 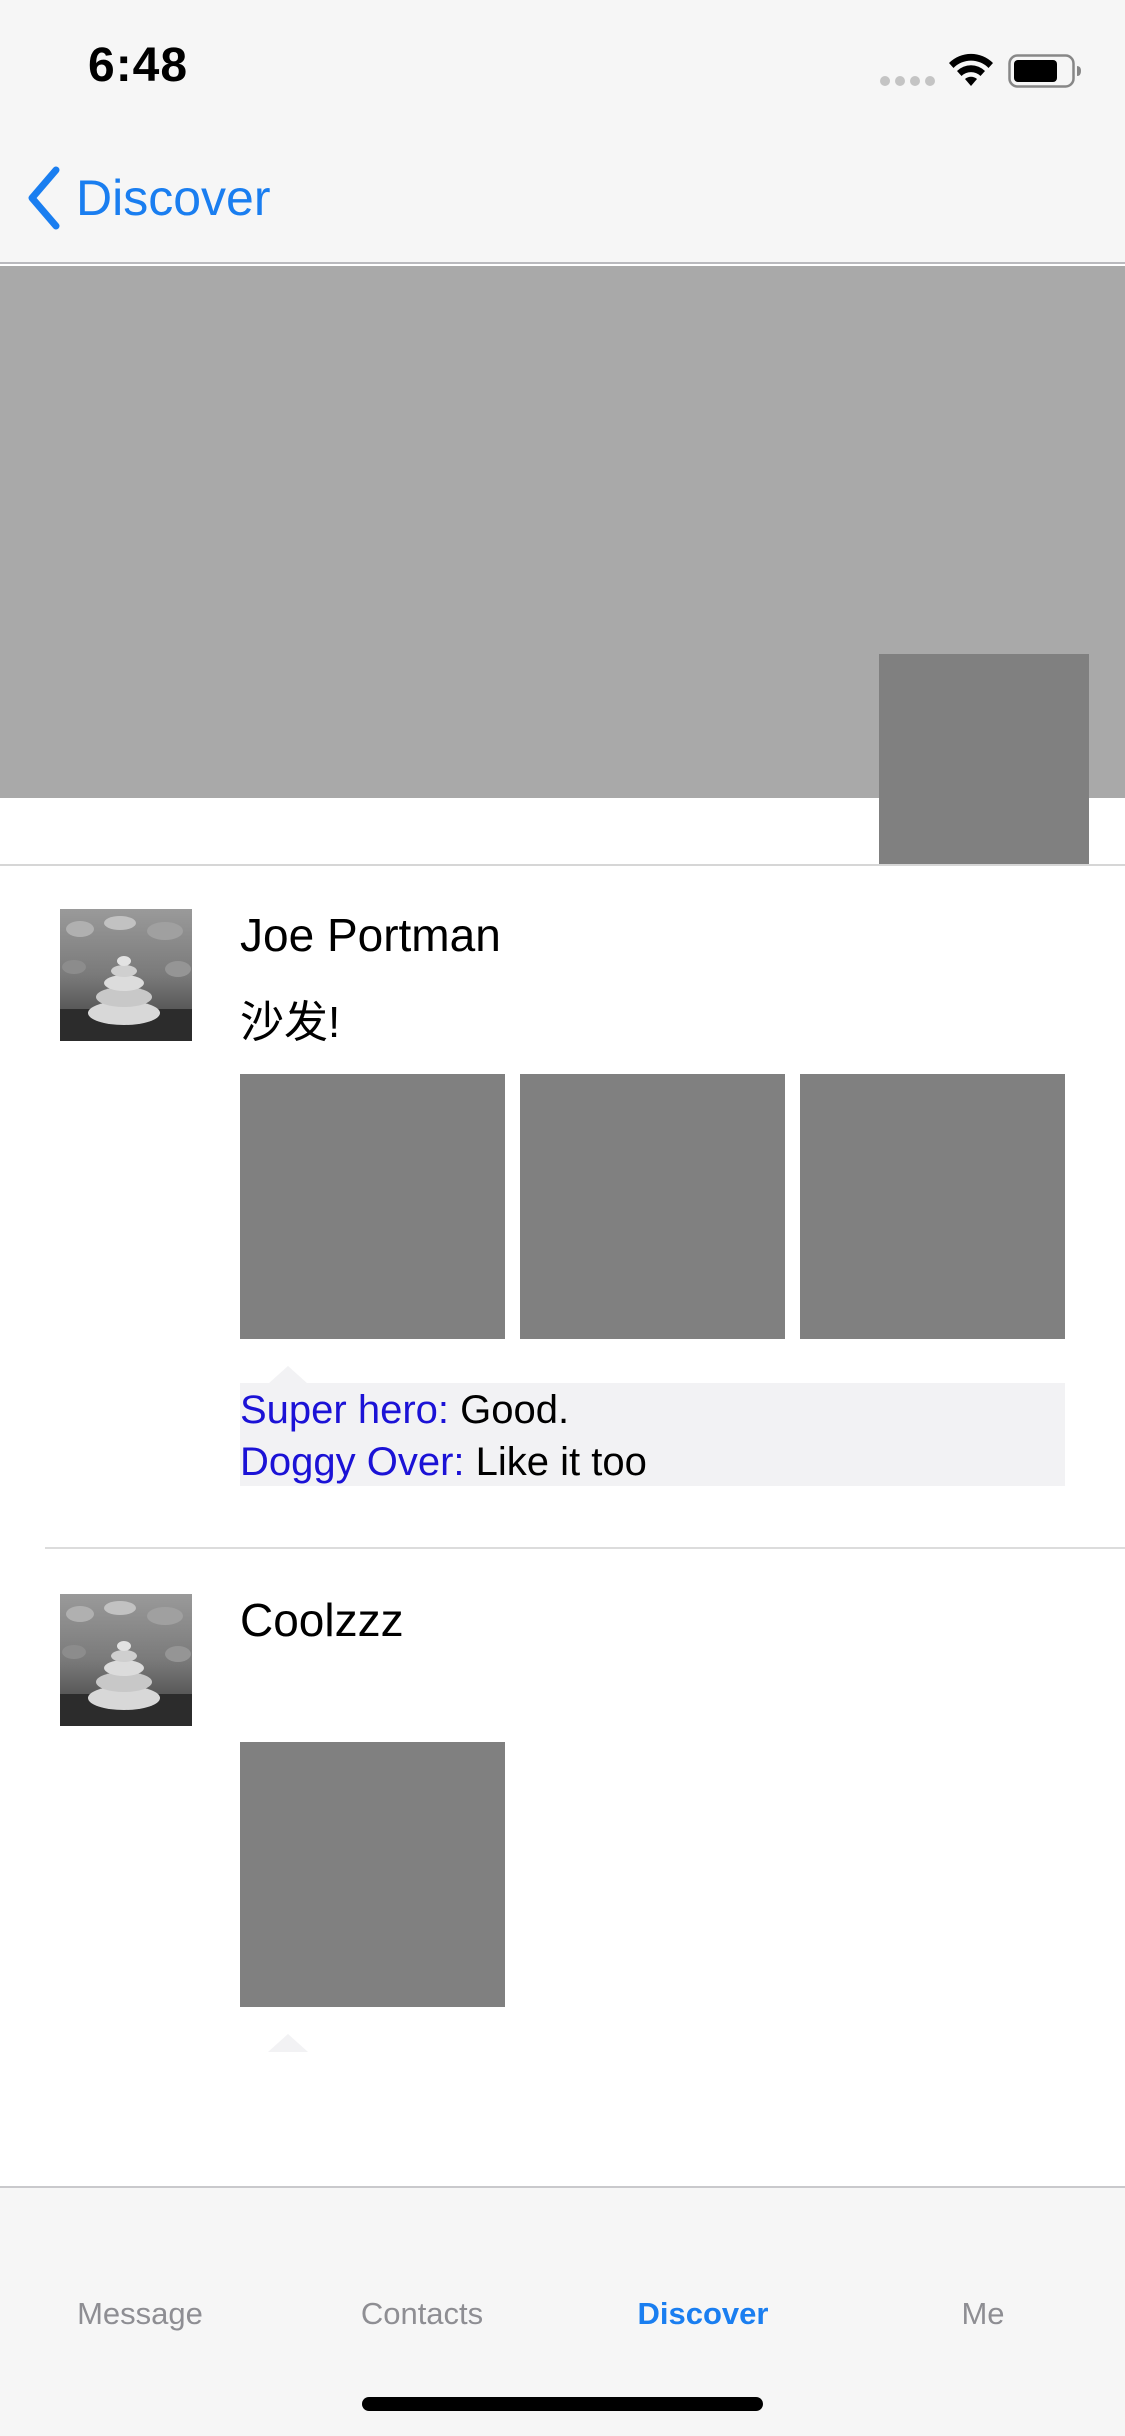 What do you see at coordinates (322, 1620) in the screenshot?
I see `post-username: Coolzzz` at bounding box center [322, 1620].